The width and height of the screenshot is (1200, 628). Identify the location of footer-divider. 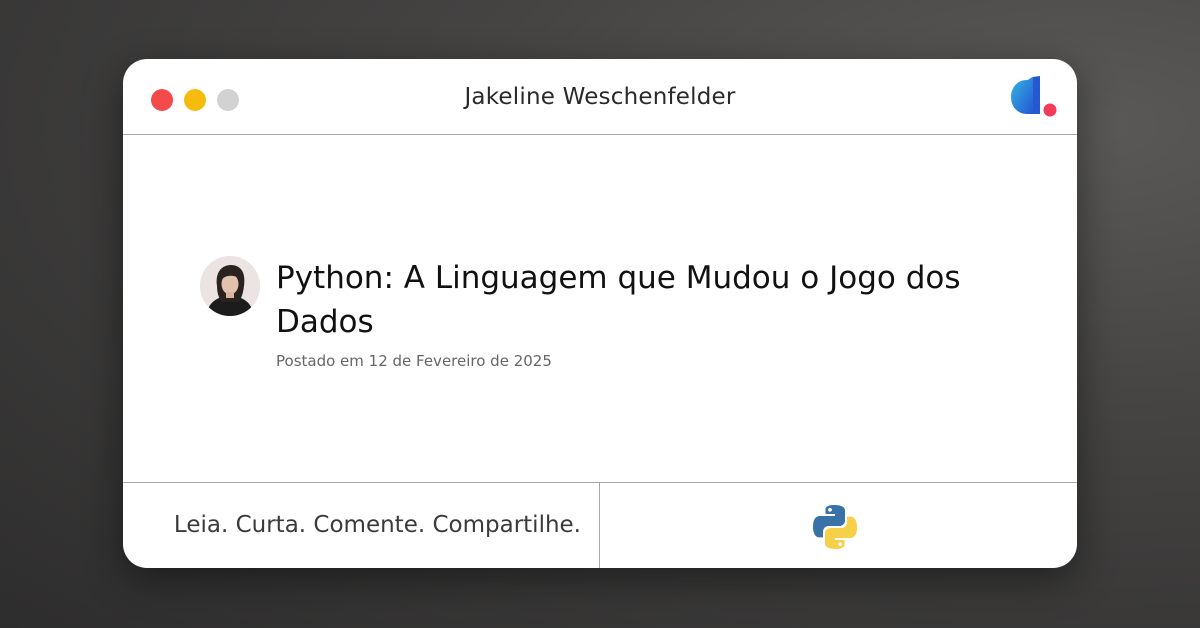
(599, 525).